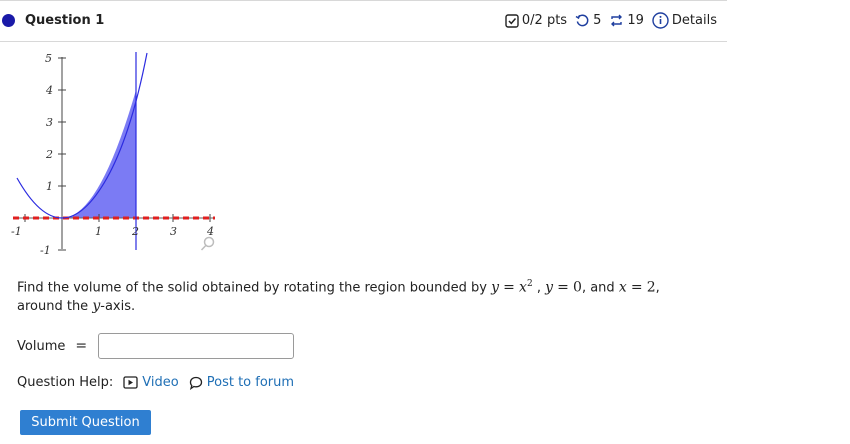 The height and width of the screenshot is (444, 850). Describe the element at coordinates (8, 20) in the screenshot. I see `question-status-dot` at that location.